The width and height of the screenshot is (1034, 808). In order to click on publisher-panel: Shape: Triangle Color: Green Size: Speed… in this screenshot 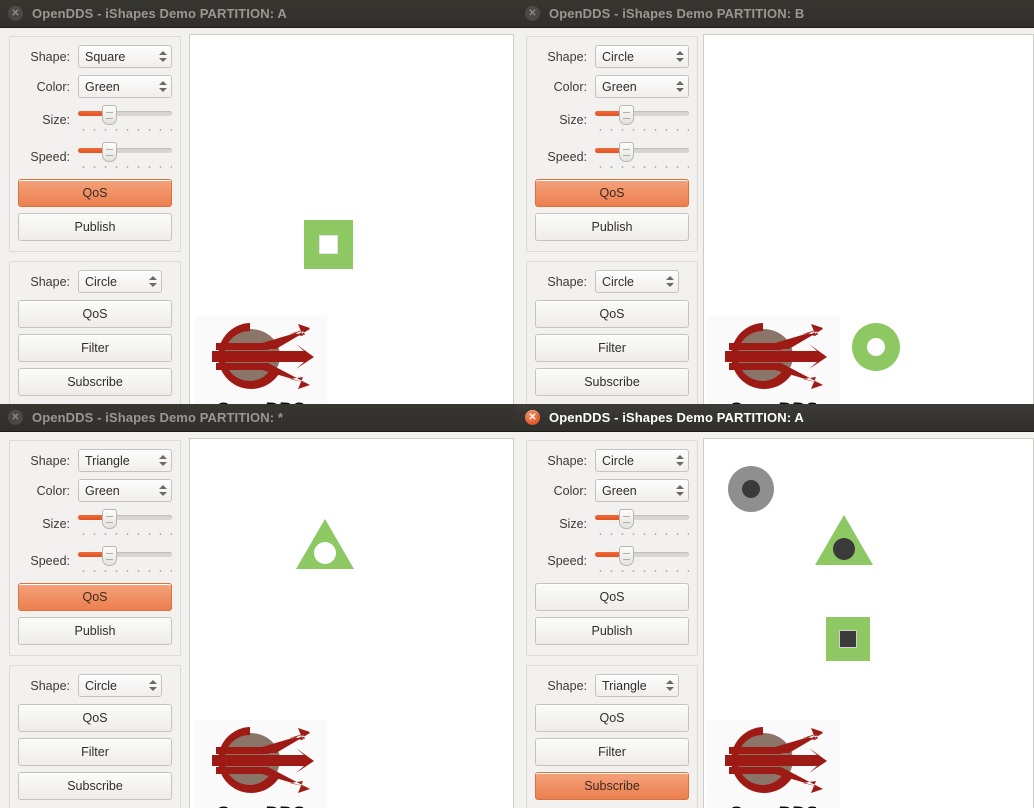, I will do `click(95, 548)`.